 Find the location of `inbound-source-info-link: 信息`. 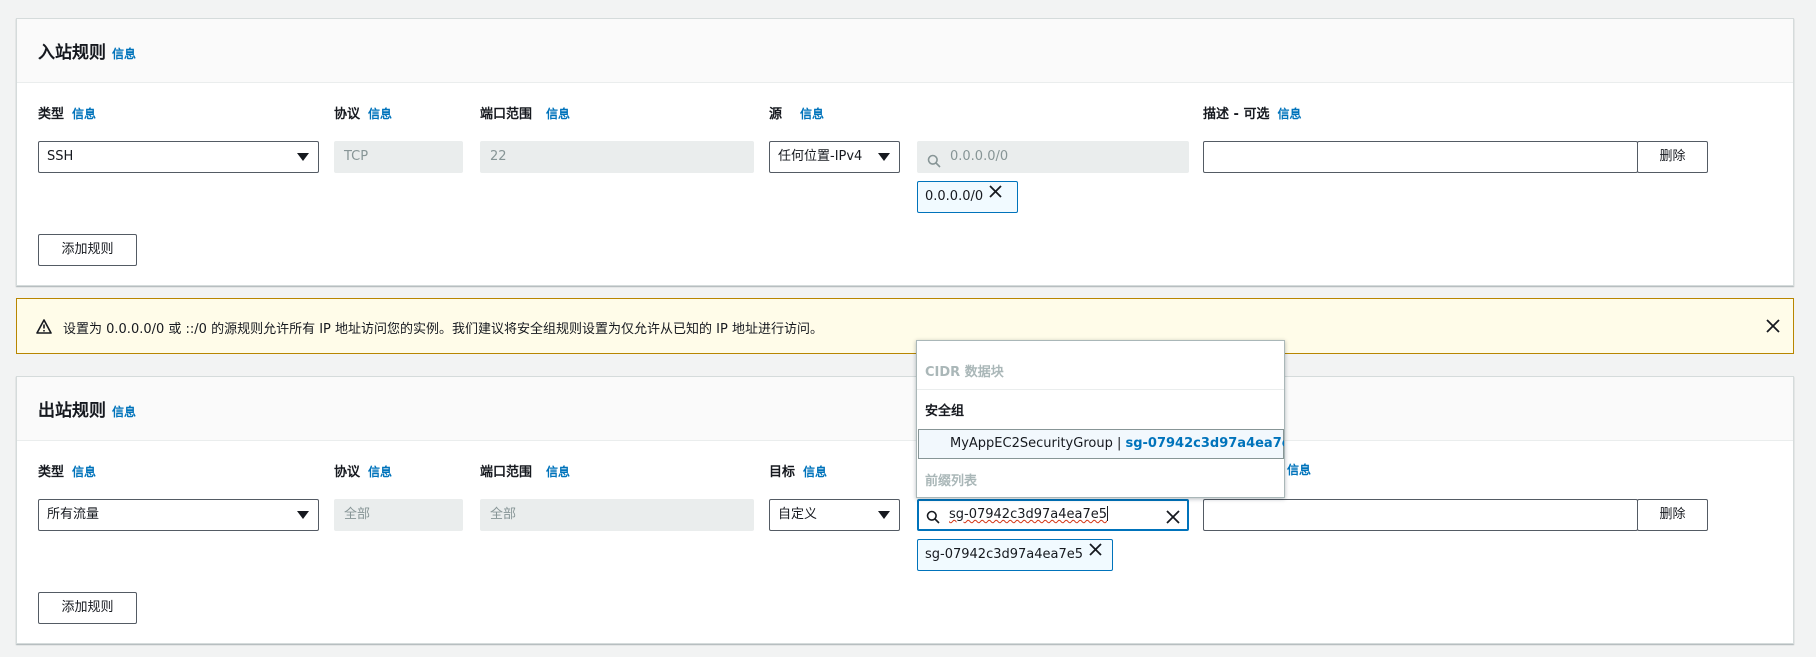

inbound-source-info-link: 信息 is located at coordinates (812, 114).